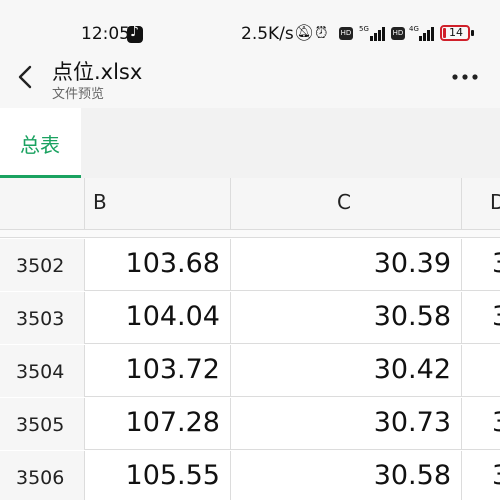 Image resolution: width=500 pixels, height=500 pixels. Describe the element at coordinates (97, 72) in the screenshot. I see `file-name: 点位.xlsx` at that location.